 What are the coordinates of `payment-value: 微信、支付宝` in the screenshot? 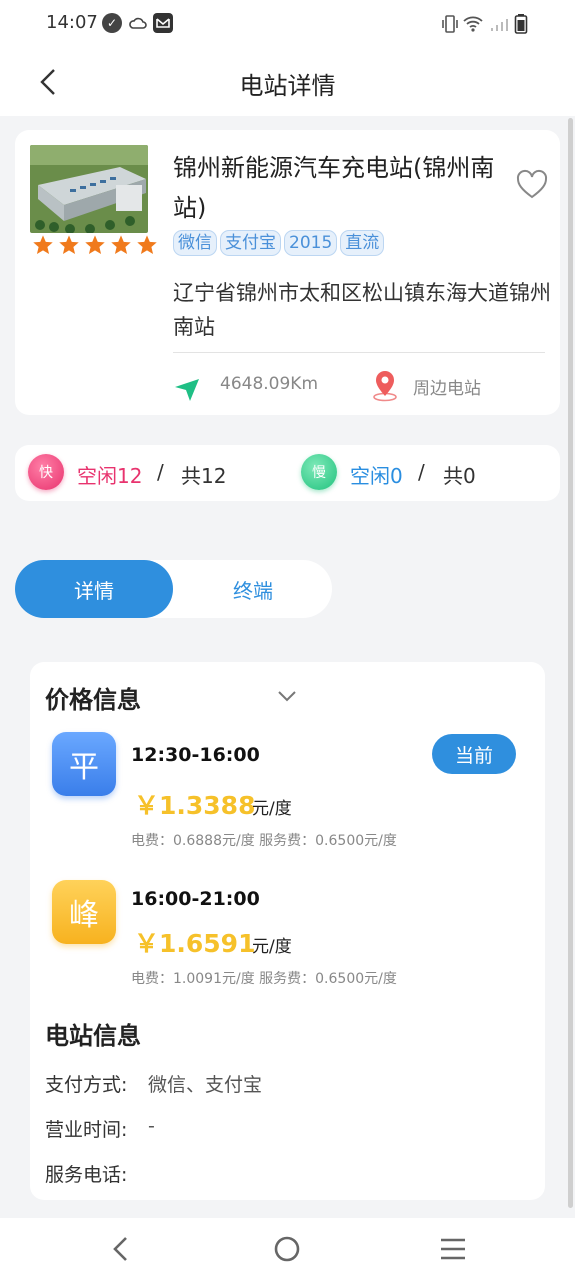 It's located at (205, 1085).